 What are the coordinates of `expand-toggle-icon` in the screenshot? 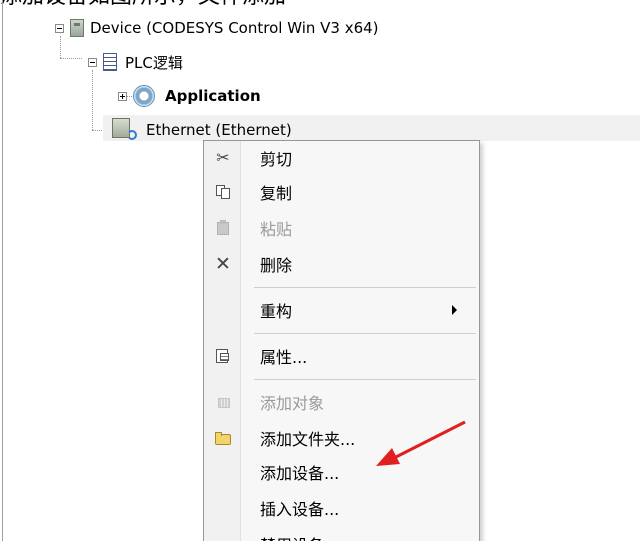 It's located at (122, 96).